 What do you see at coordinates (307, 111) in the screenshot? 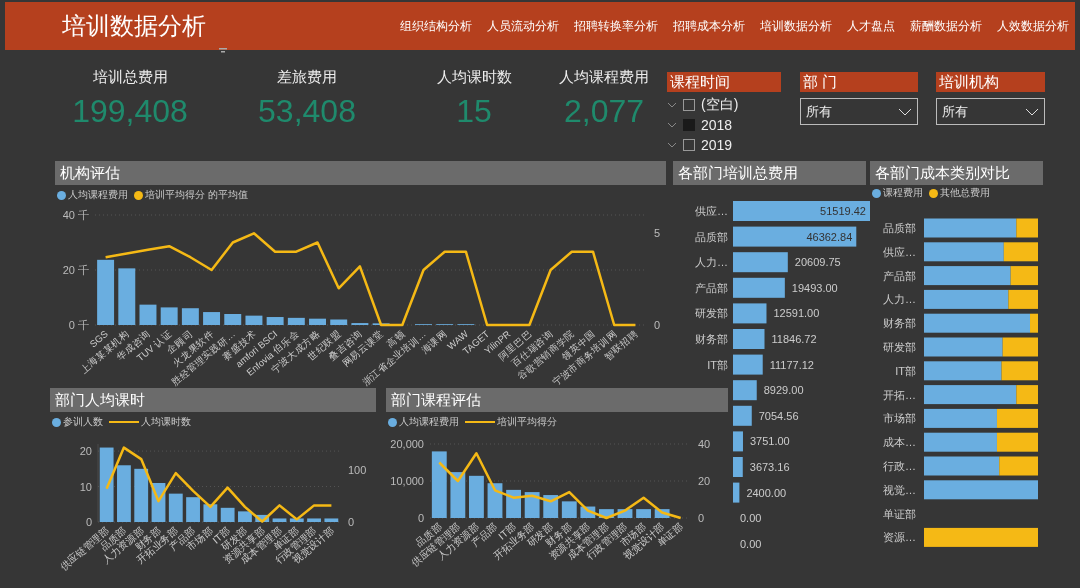
I see `kpi-value: 53,408` at bounding box center [307, 111].